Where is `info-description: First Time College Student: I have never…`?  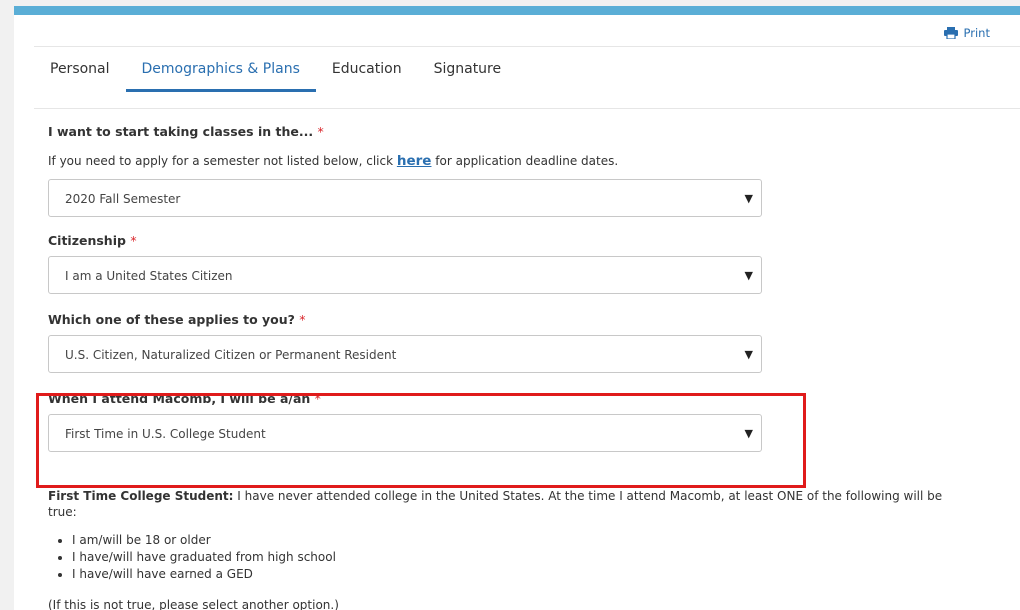
info-description: First Time College Student: I have never… is located at coordinates (495, 504).